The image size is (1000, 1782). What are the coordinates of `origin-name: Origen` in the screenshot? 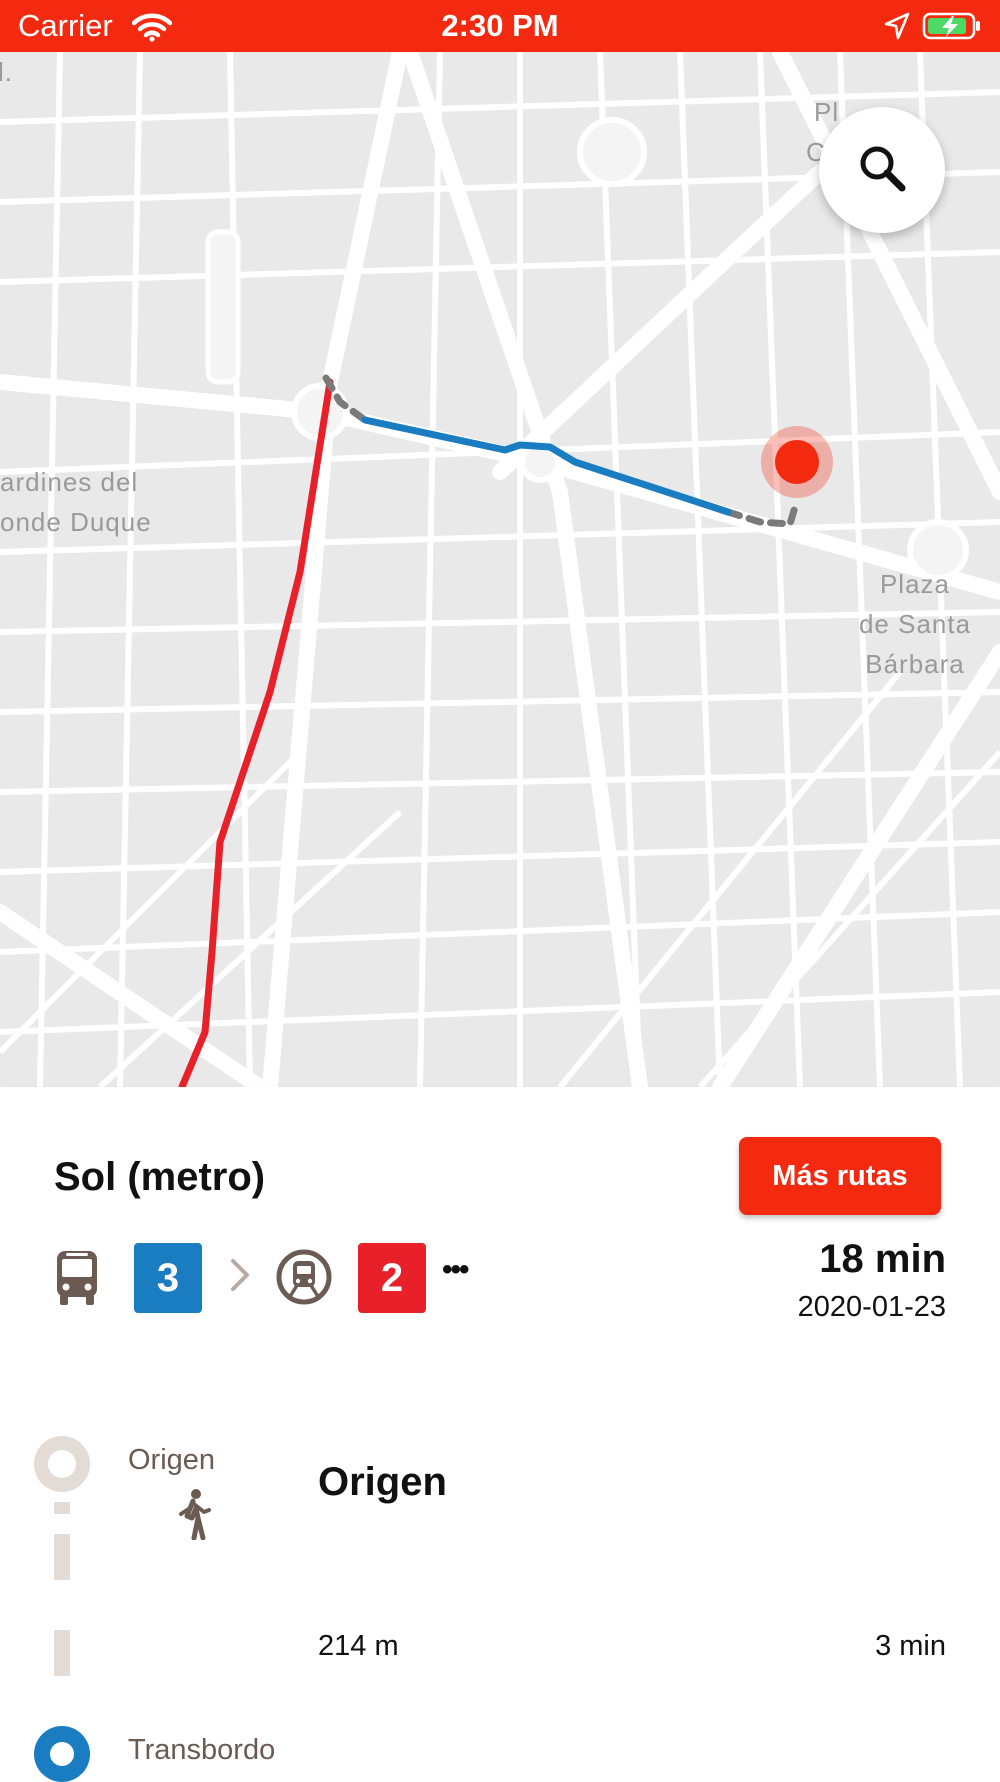 It's located at (382, 1482).